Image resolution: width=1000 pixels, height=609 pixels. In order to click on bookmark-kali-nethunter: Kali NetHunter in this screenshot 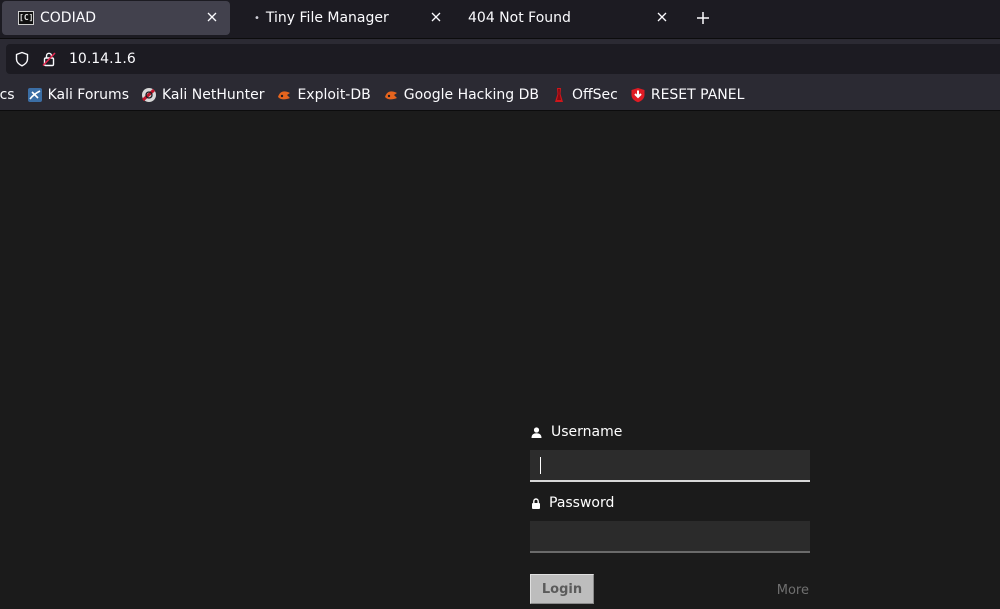, I will do `click(202, 95)`.